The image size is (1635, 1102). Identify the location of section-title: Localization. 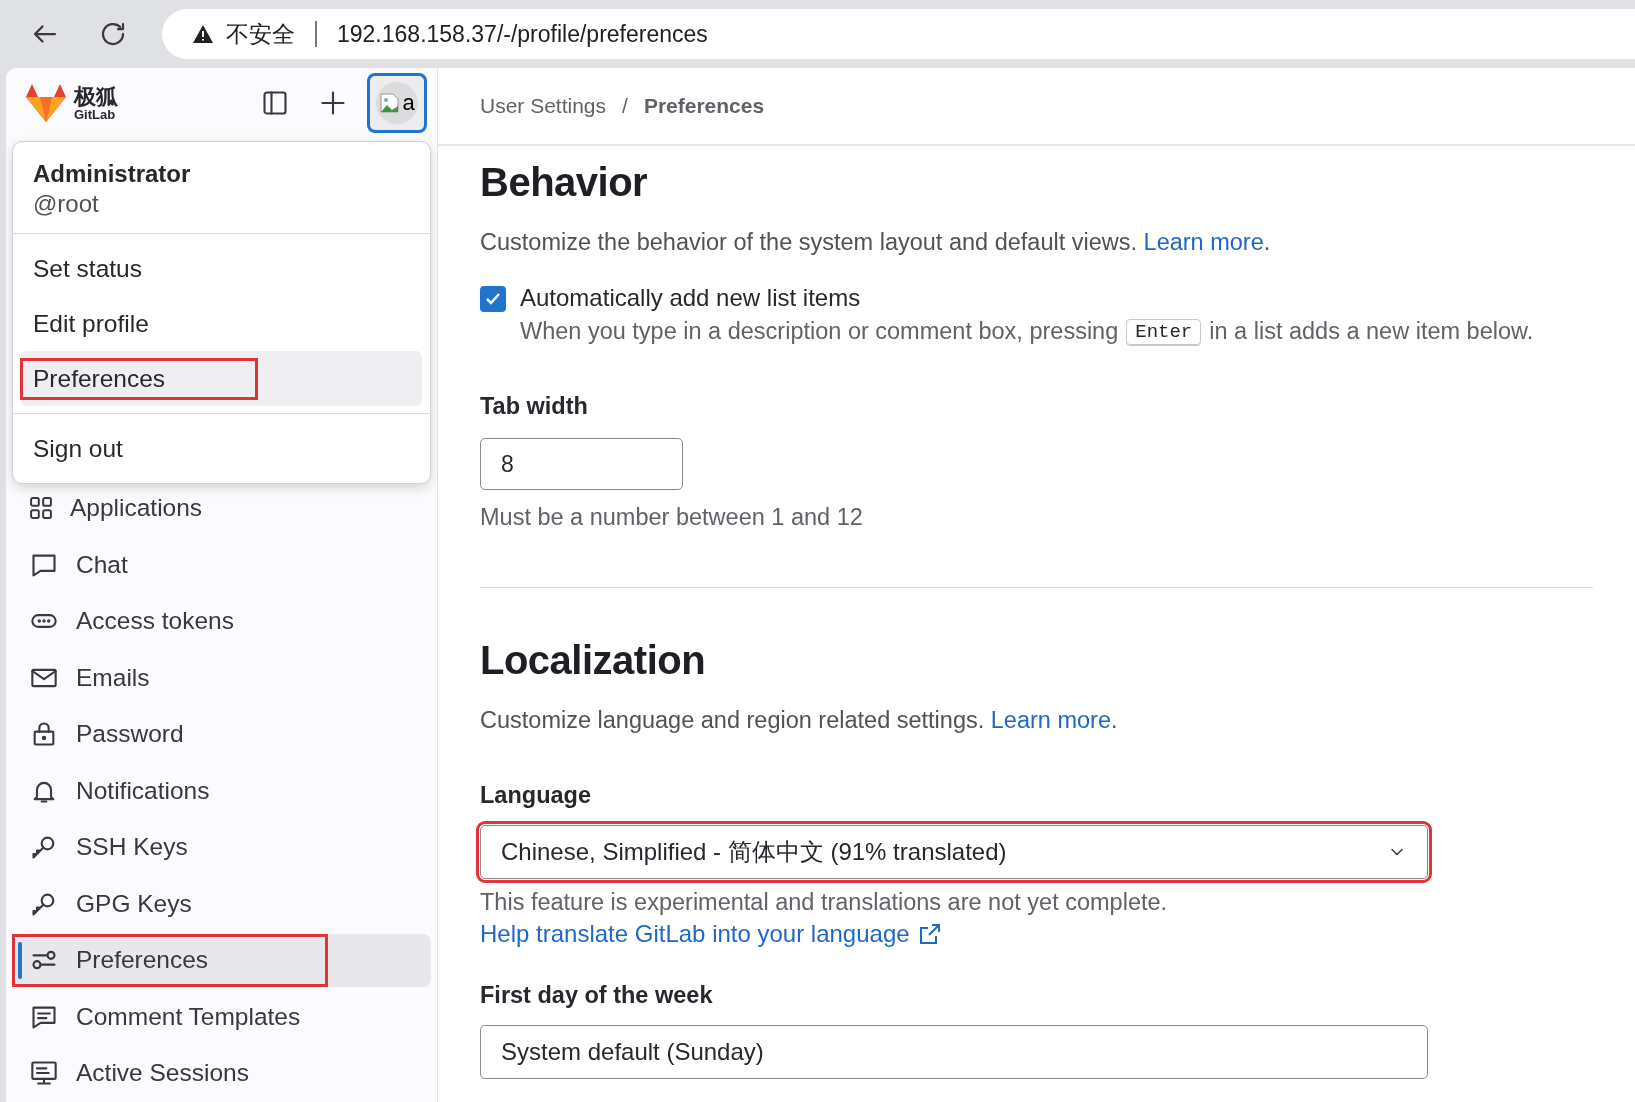
(593, 660).